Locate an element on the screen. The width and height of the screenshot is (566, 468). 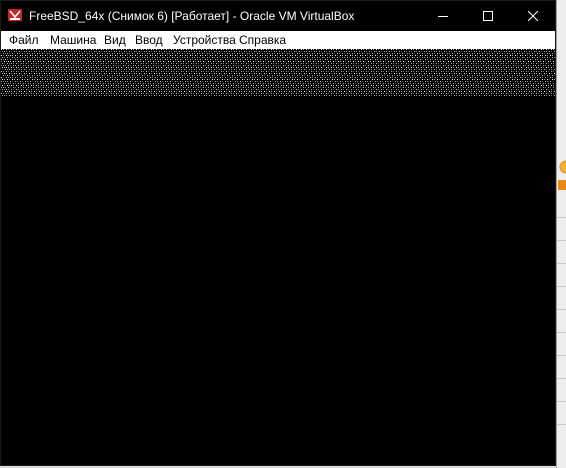
background-window is located at coordinates (561, 234).